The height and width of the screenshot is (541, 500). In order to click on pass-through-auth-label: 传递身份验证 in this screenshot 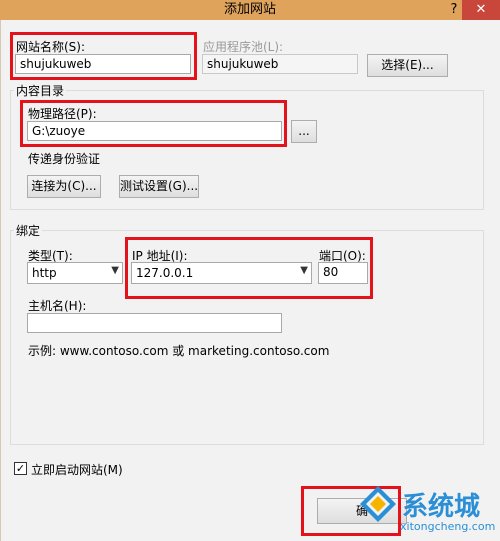, I will do `click(64, 159)`.